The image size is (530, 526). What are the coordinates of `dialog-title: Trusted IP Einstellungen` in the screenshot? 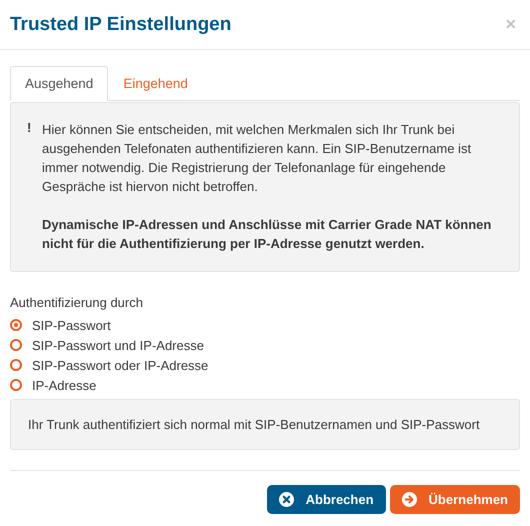 It's located at (121, 25).